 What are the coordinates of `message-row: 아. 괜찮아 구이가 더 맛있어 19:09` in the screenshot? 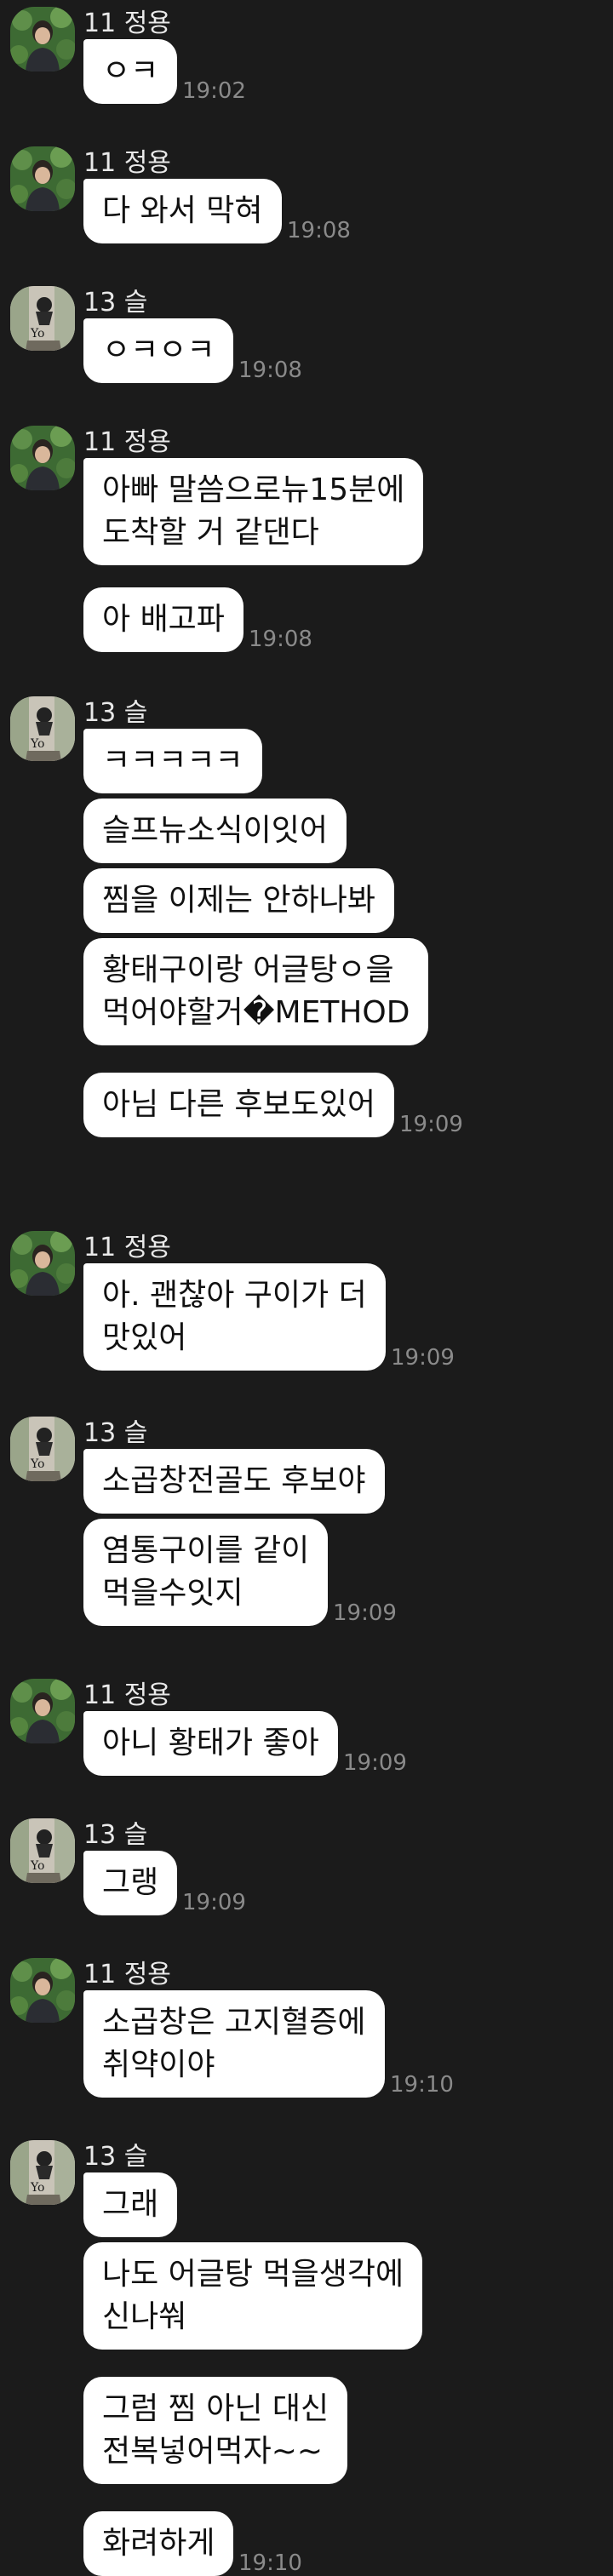 It's located at (269, 1317).